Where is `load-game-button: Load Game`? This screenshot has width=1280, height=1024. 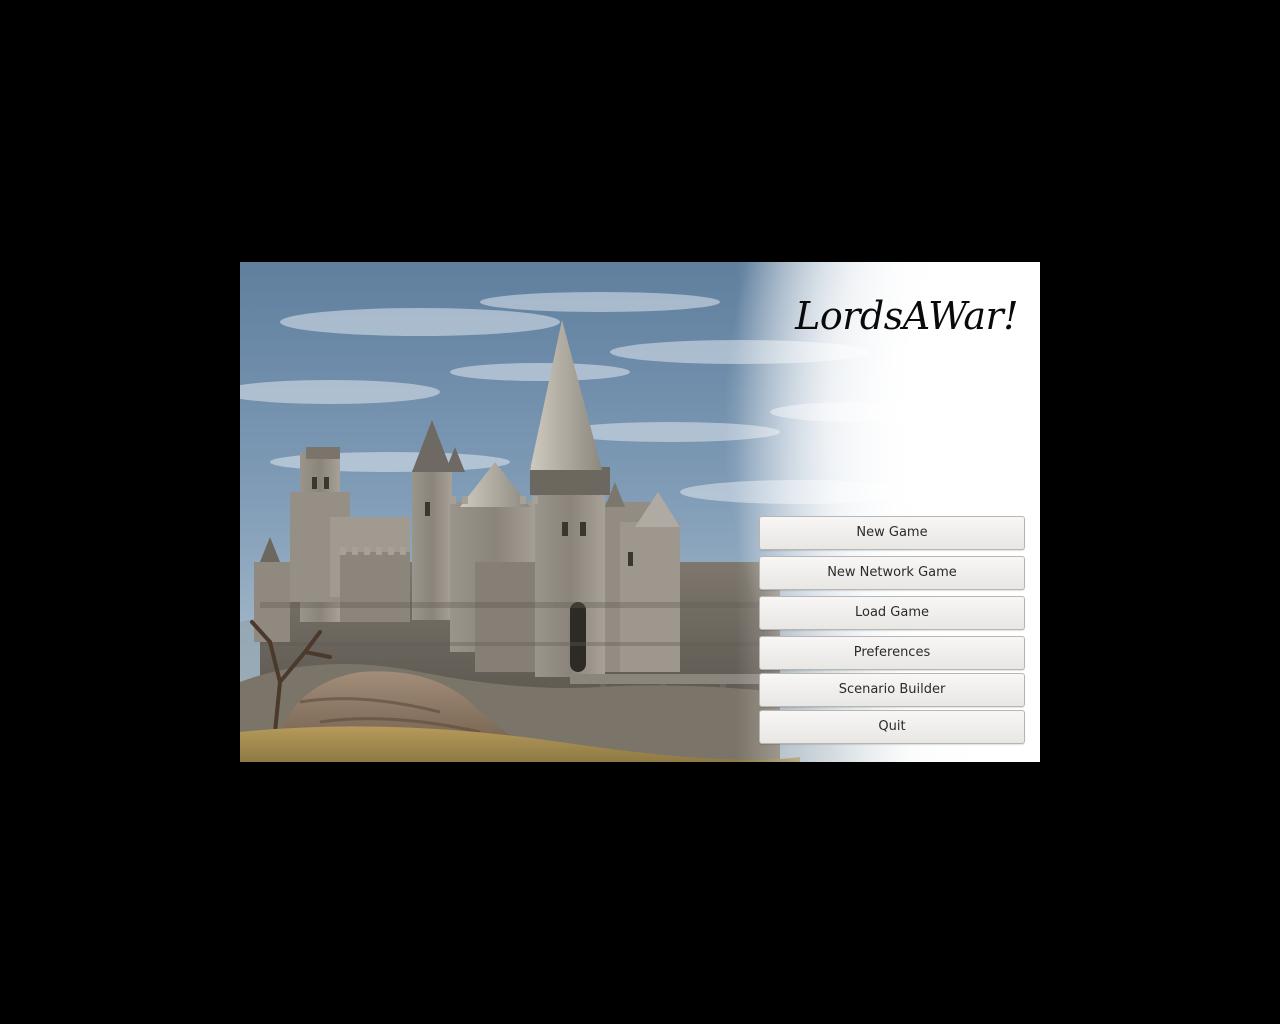 load-game-button: Load Game is located at coordinates (892, 613).